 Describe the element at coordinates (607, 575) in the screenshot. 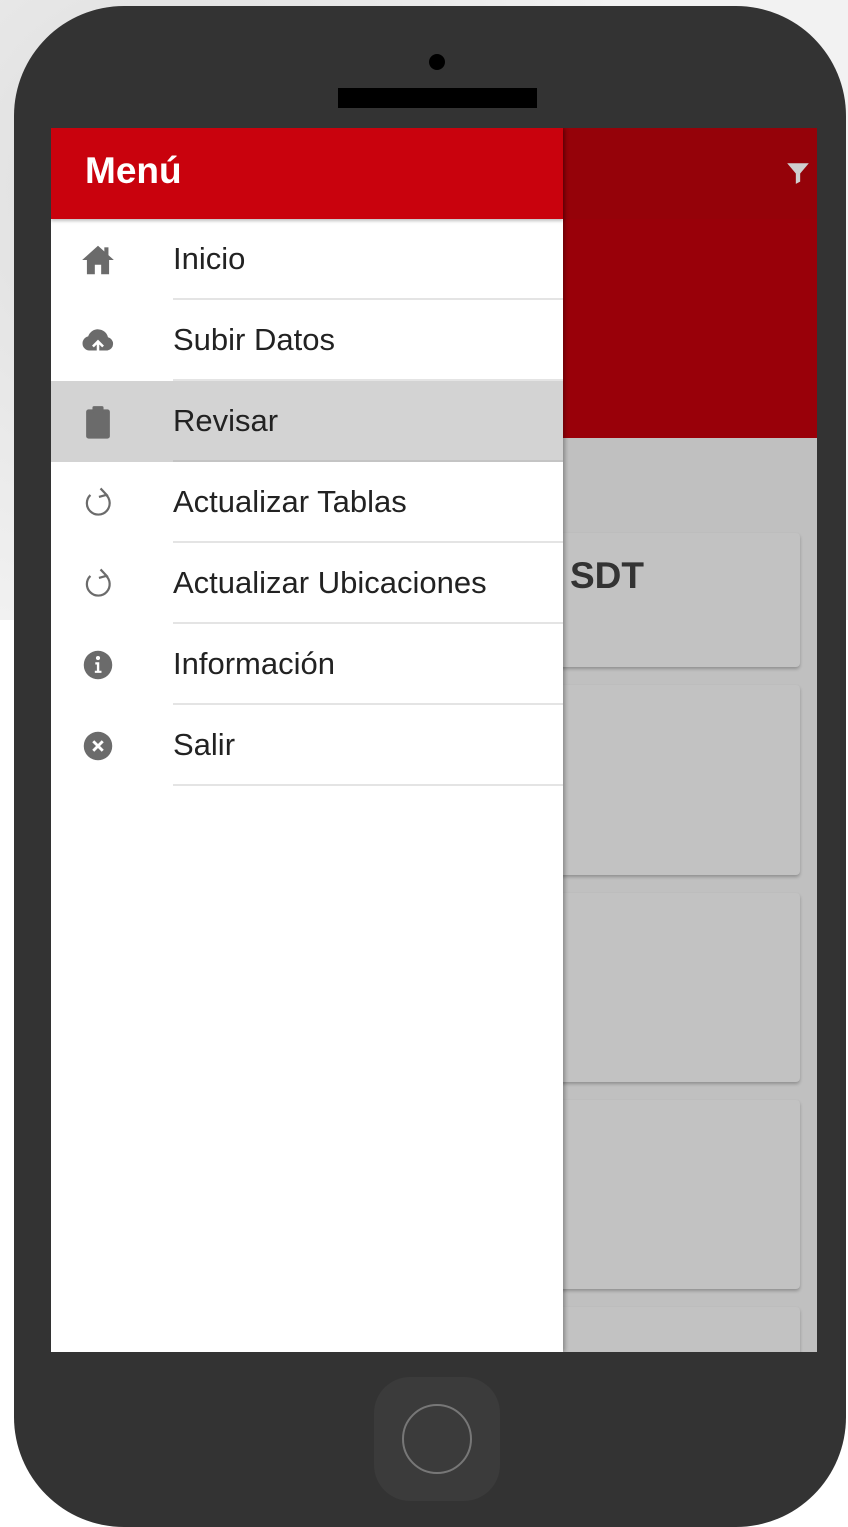

I see `card-title: SDT` at that location.